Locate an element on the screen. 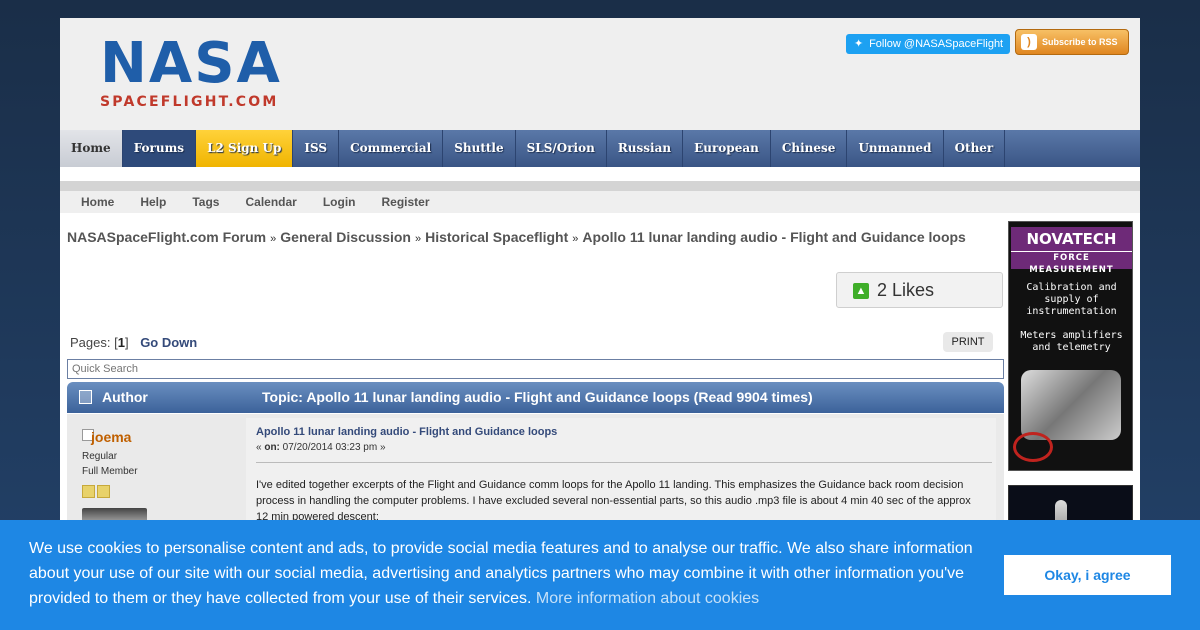 This screenshot has width=1200, height=630. pages-suffix: ] is located at coordinates (126, 342).